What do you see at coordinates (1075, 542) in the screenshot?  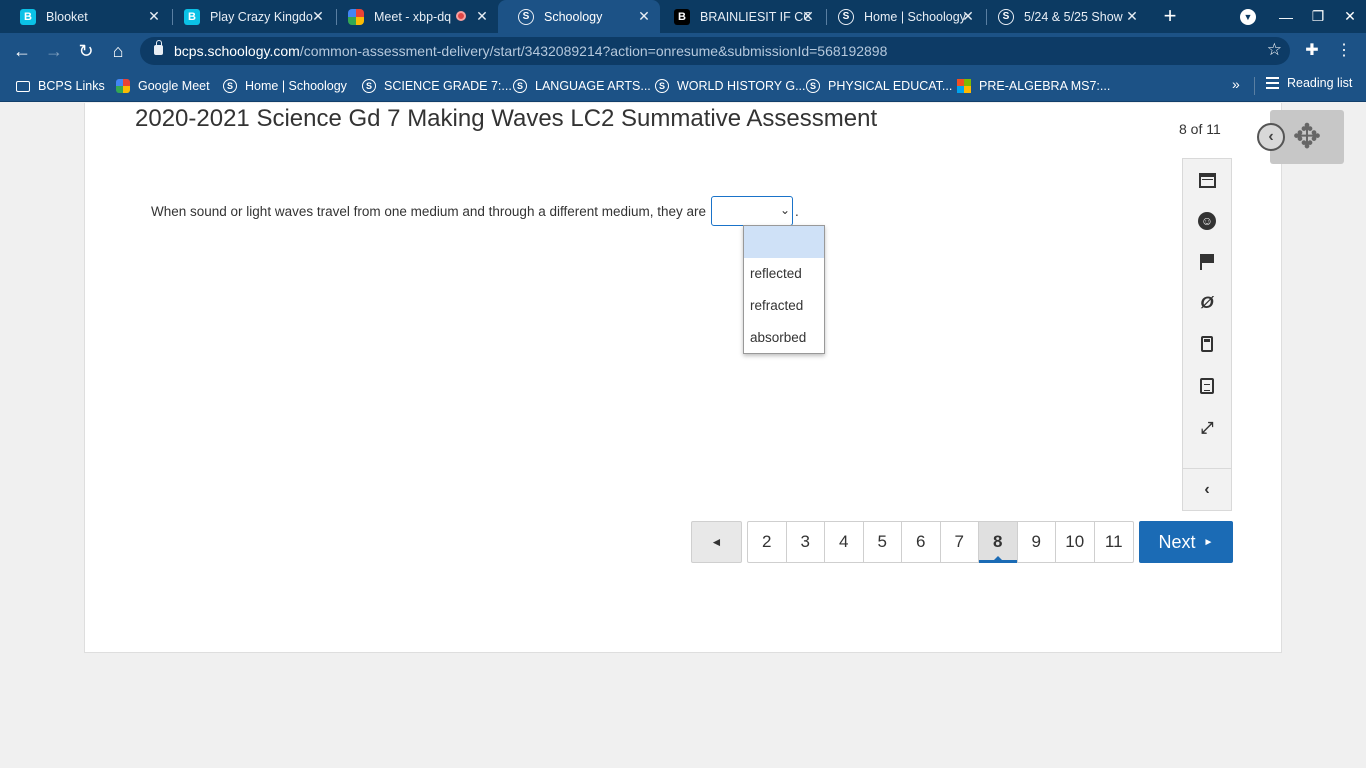 I see `page-10-button: 10` at bounding box center [1075, 542].